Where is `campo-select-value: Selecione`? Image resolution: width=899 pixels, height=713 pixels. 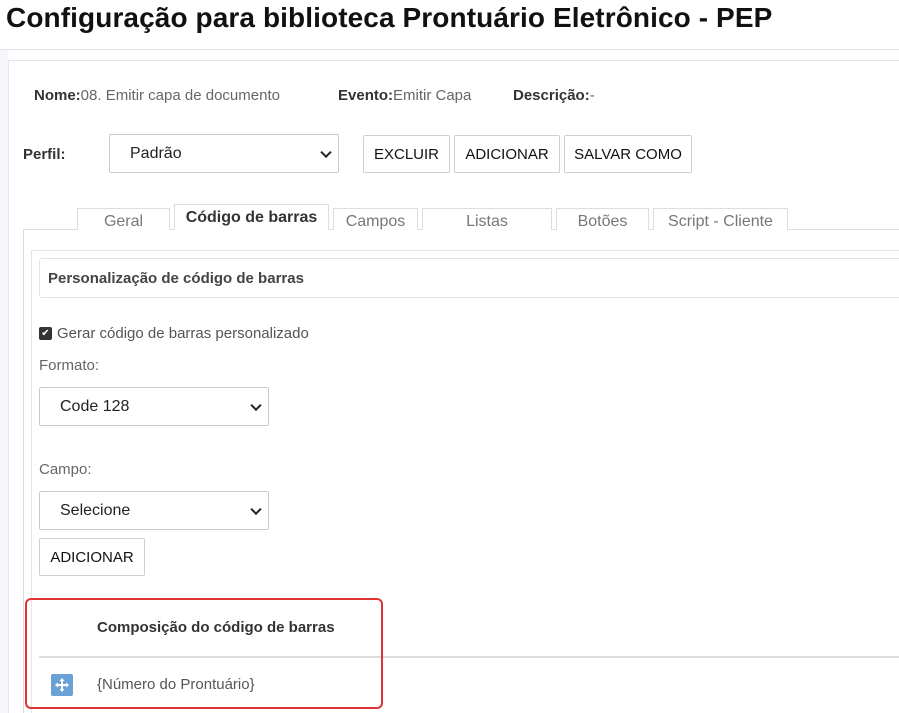 campo-select-value: Selecione is located at coordinates (95, 510).